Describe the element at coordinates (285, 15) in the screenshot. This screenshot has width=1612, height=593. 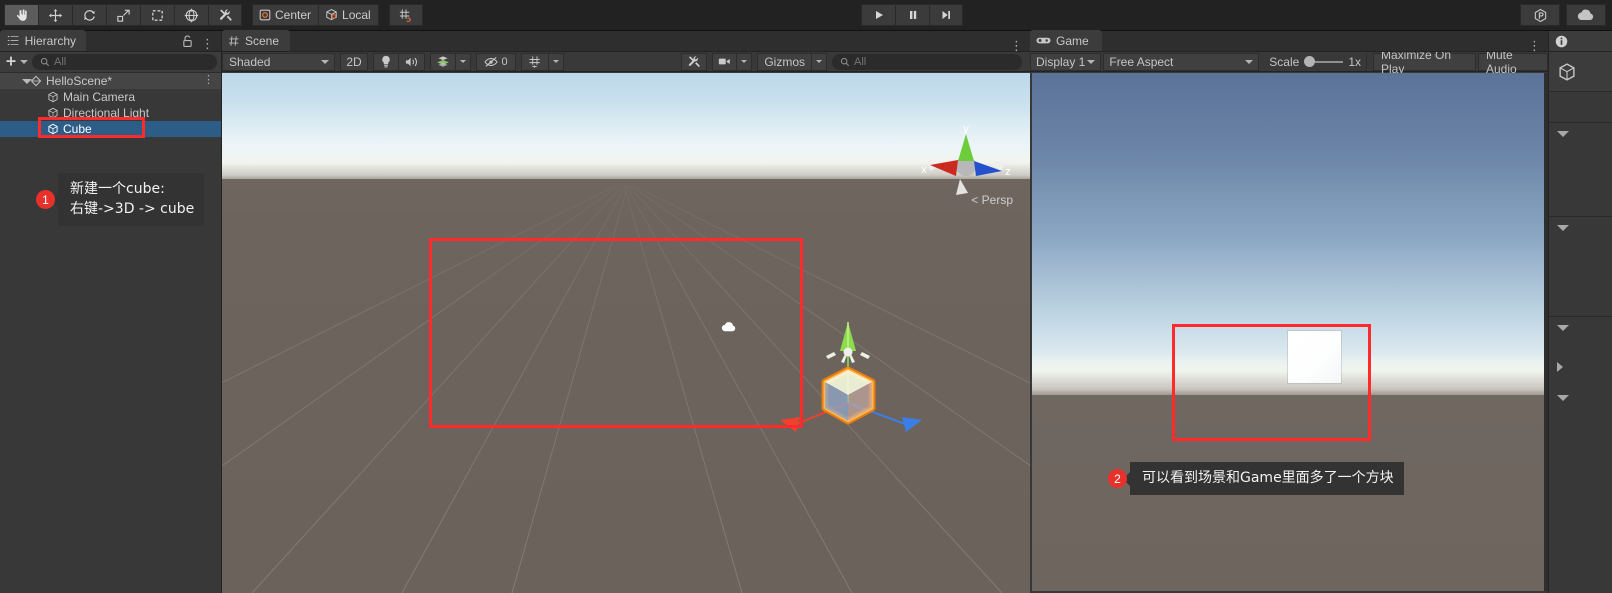
I see `pivot-mode-button: Center` at that location.